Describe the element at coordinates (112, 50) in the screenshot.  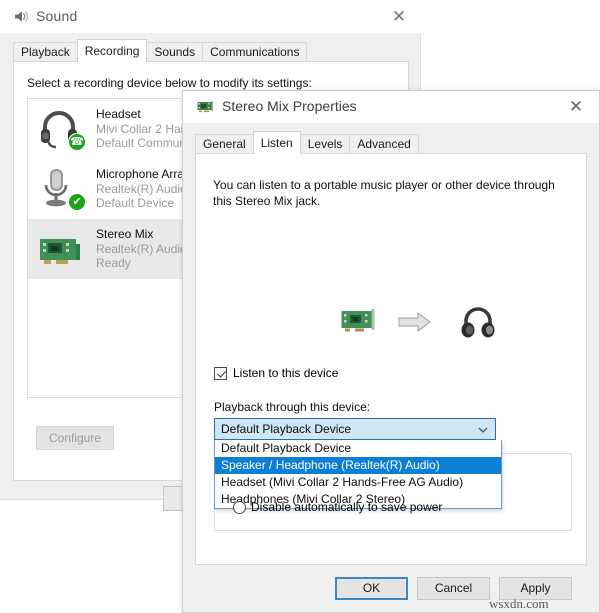
I see `tab-recording: Recording` at that location.